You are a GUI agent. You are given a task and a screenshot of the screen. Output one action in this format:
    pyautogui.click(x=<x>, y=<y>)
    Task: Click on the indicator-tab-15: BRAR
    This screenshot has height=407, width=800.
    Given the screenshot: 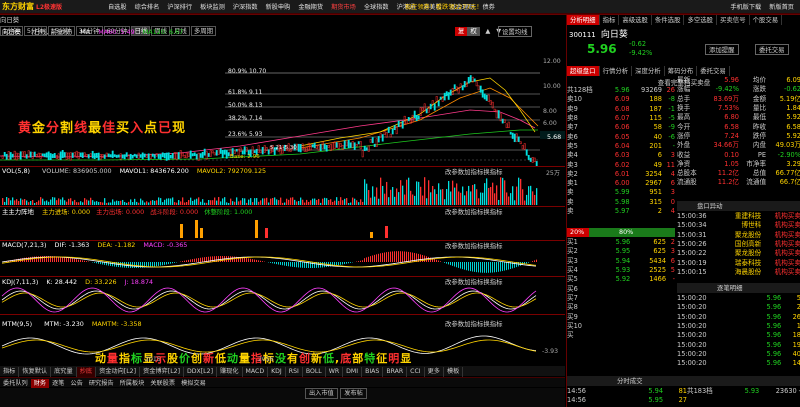 What is the action you would take?
    pyautogui.click(x=395, y=372)
    